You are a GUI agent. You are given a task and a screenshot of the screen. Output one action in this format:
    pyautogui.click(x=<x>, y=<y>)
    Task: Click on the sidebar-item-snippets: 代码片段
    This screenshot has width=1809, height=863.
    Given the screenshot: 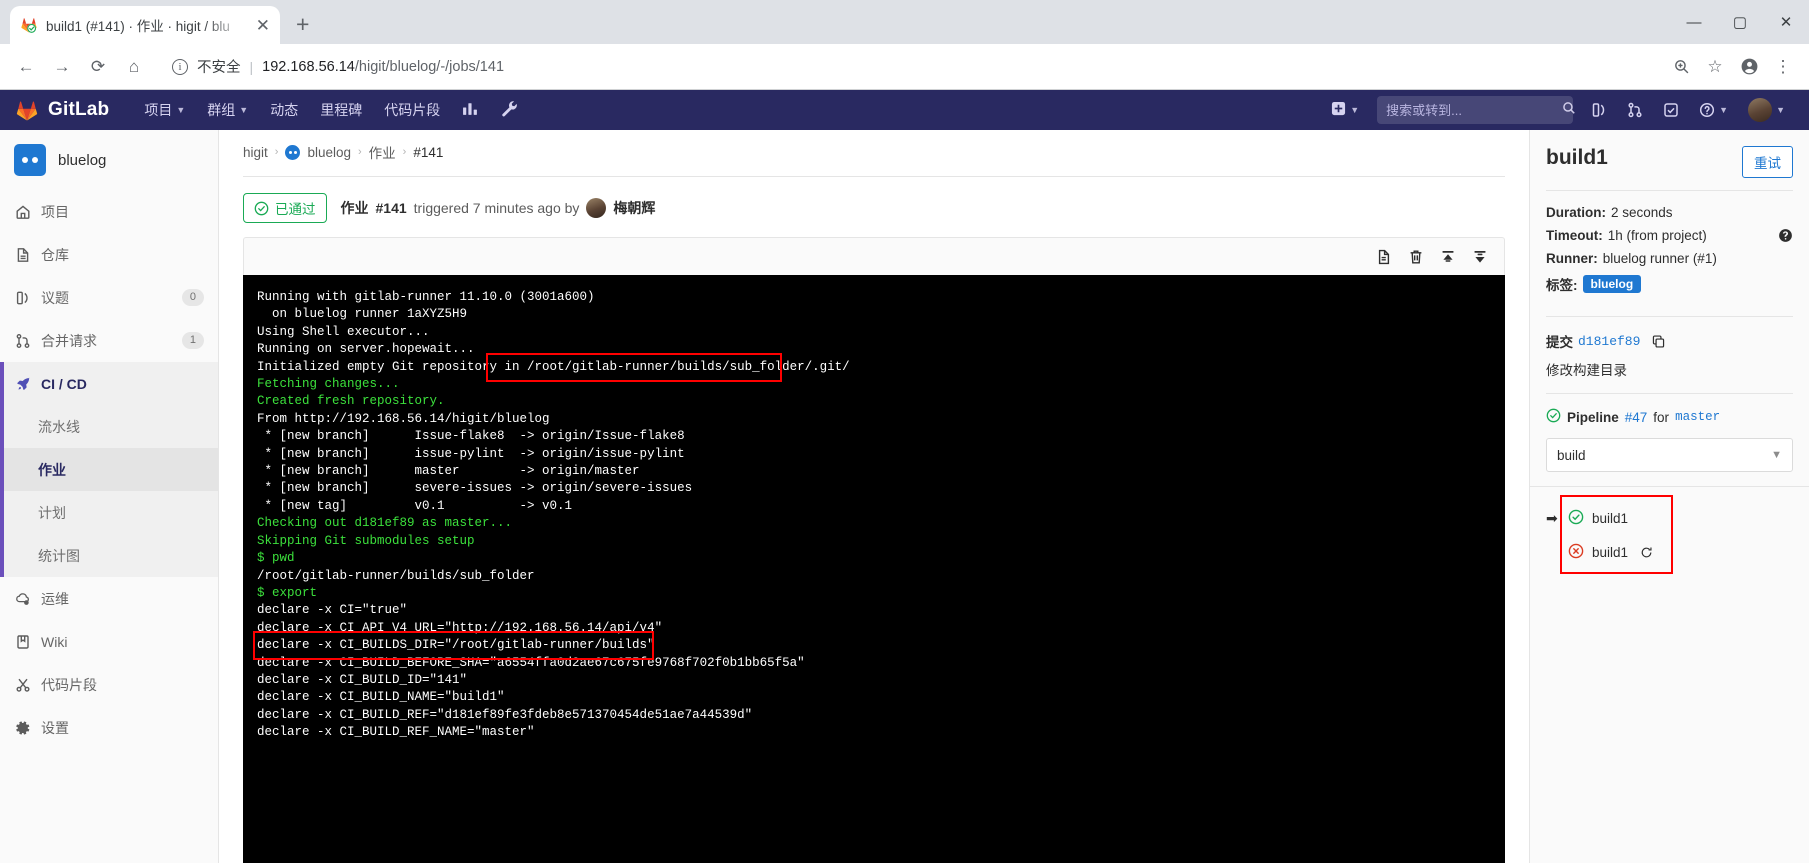 What is the action you would take?
    pyautogui.click(x=109, y=684)
    